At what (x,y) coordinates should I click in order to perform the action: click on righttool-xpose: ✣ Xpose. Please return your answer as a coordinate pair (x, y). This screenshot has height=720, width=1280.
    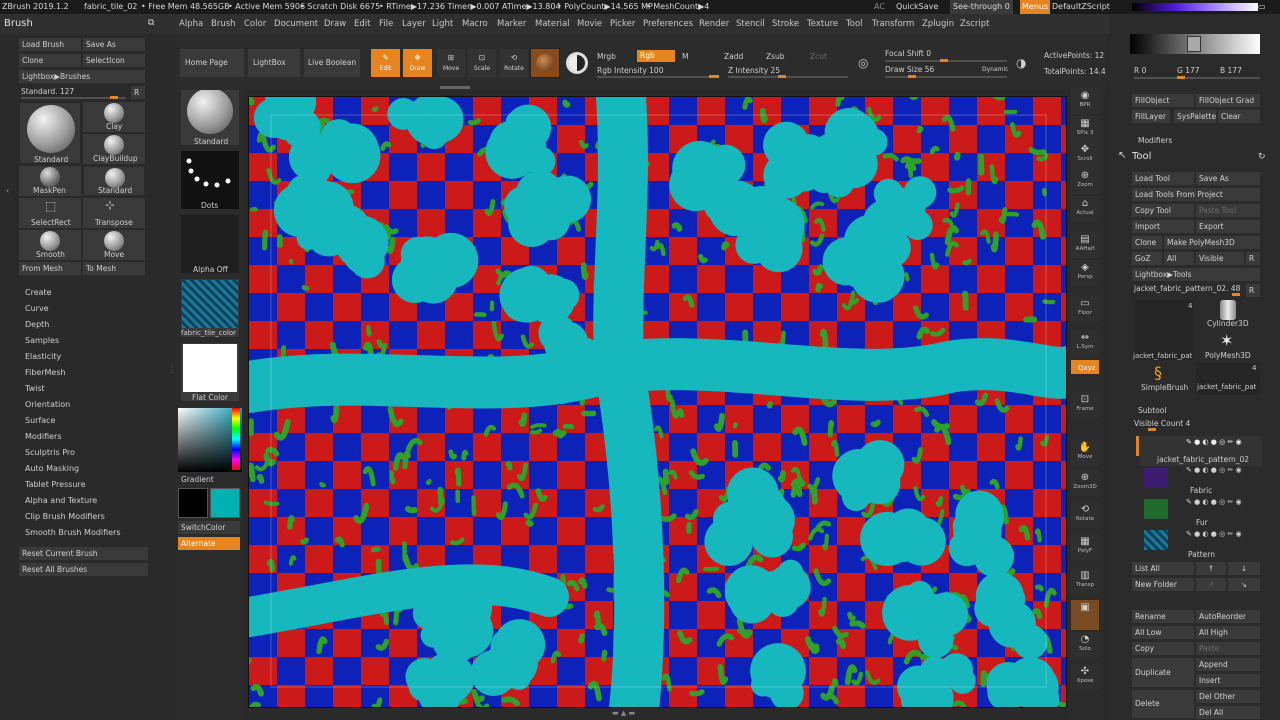
    Looking at the image, I should click on (1085, 677).